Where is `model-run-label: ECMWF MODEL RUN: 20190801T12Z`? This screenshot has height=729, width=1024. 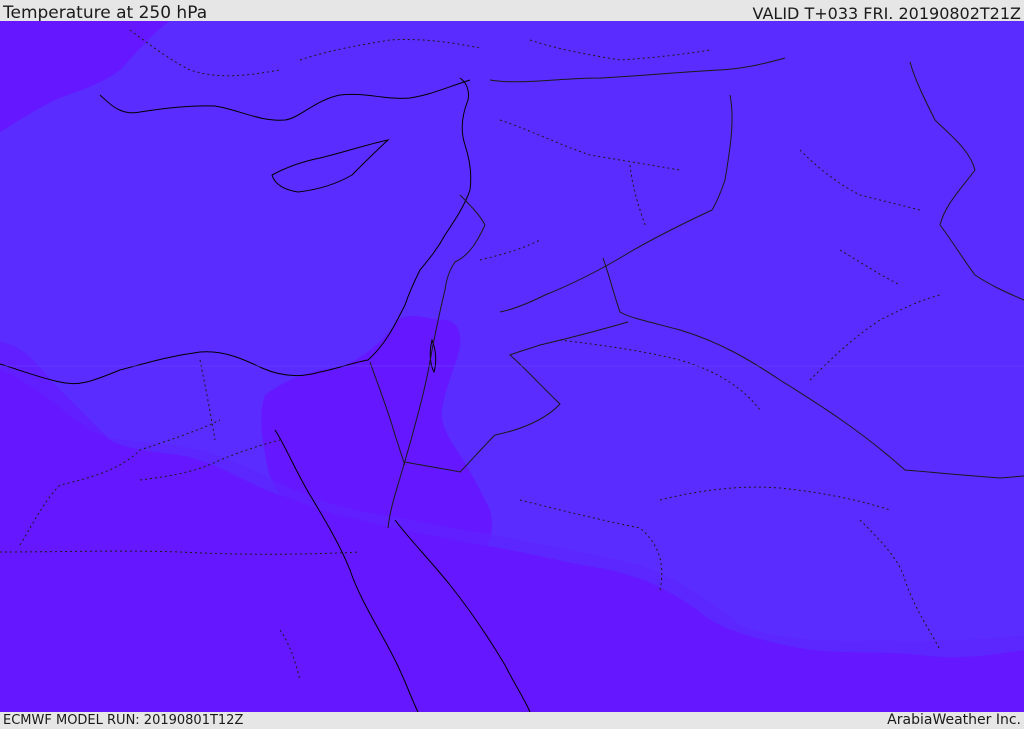 model-run-label: ECMWF MODEL RUN: 20190801T12Z is located at coordinates (123, 720).